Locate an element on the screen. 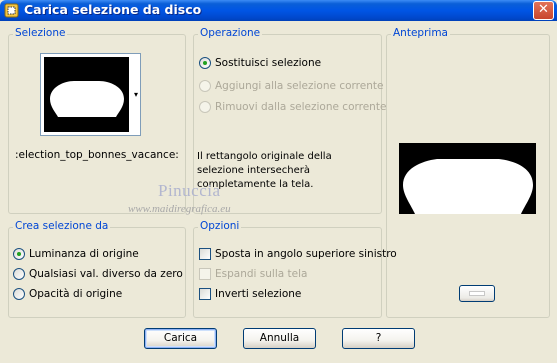 This screenshot has height=363, width=557. radio-replace-selection: Sostituisci selezione is located at coordinates (260, 63).